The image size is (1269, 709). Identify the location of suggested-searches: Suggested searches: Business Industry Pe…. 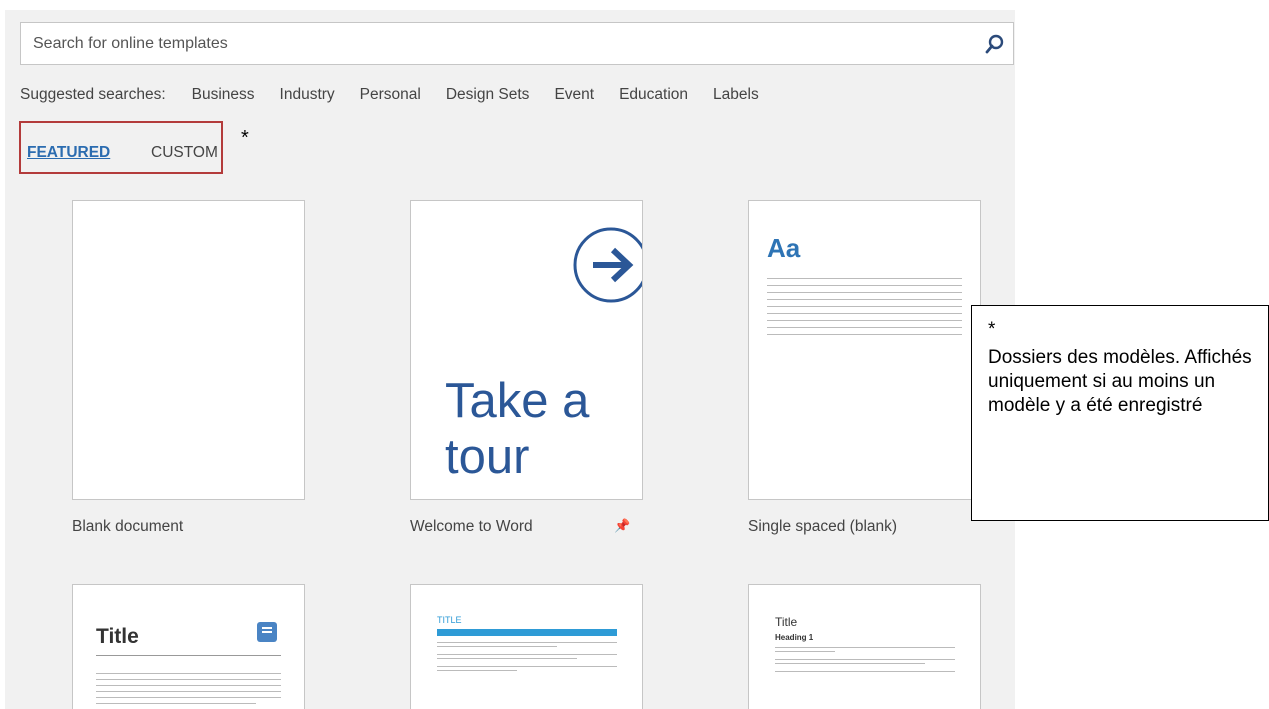
(402, 95).